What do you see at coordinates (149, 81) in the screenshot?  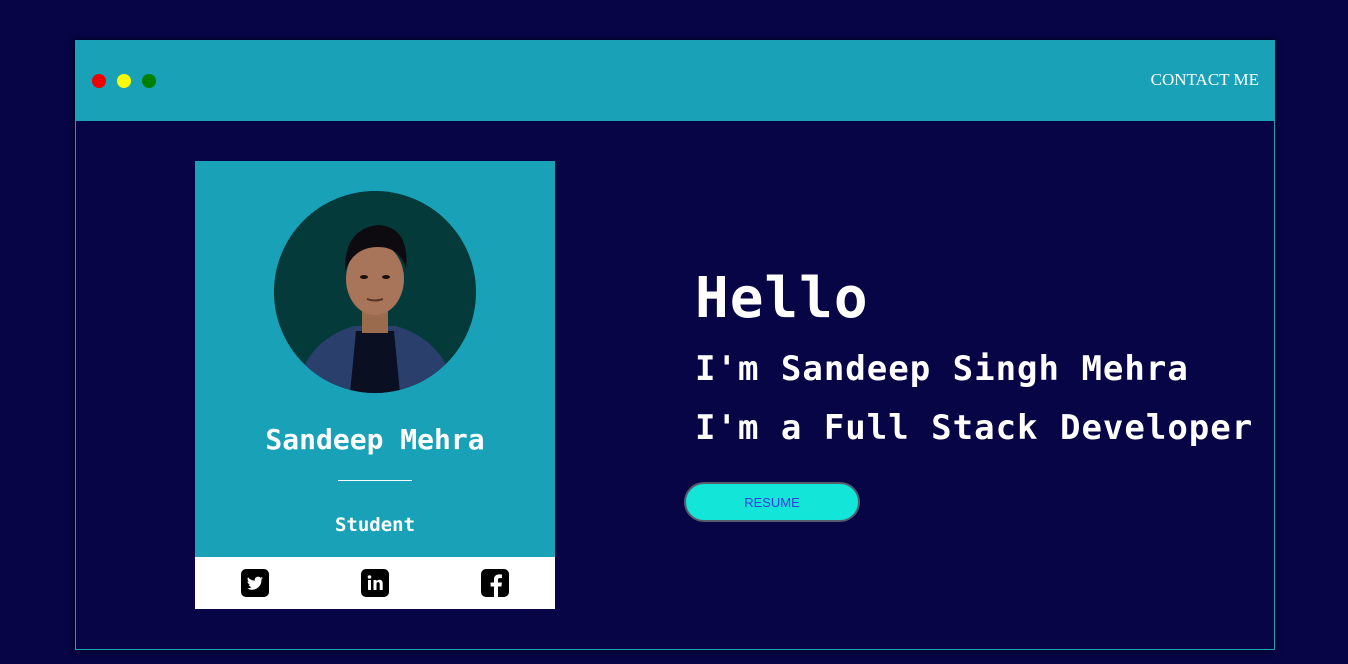 I see `maximize-dot-icon` at bounding box center [149, 81].